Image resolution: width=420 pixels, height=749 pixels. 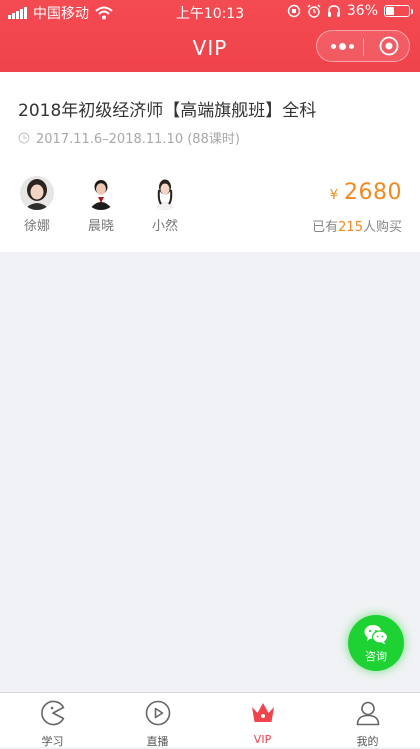 I want to click on teacher-name: 小然, so click(x=164, y=226).